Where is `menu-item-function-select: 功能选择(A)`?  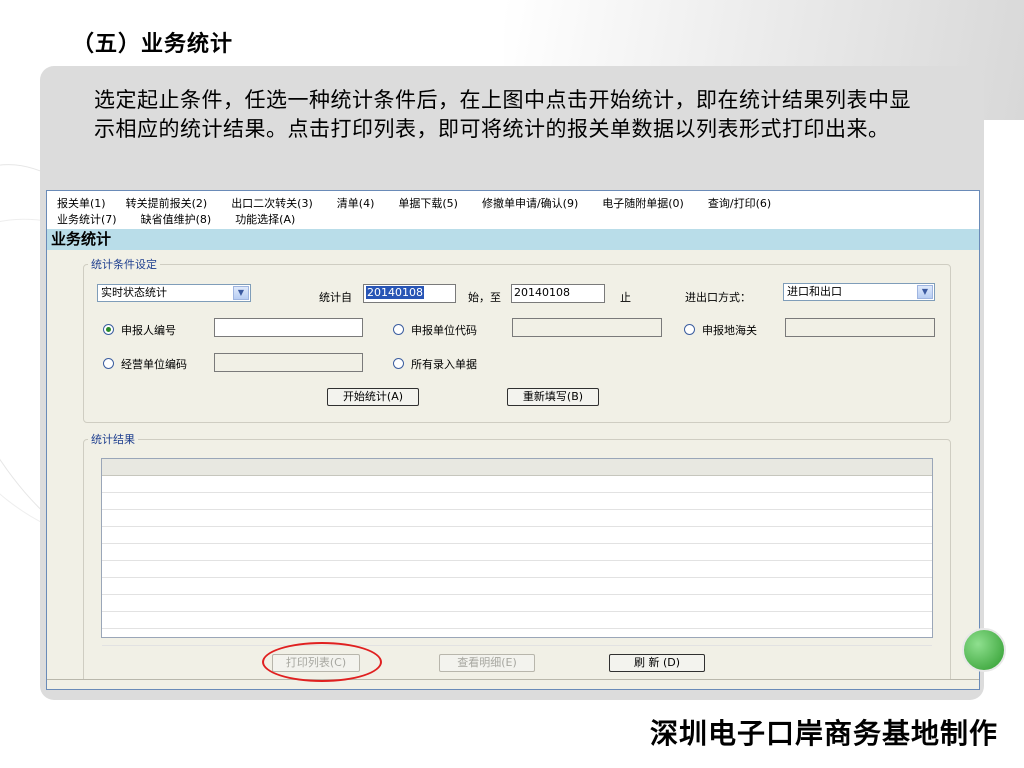 menu-item-function-select: 功能选择(A) is located at coordinates (265, 219).